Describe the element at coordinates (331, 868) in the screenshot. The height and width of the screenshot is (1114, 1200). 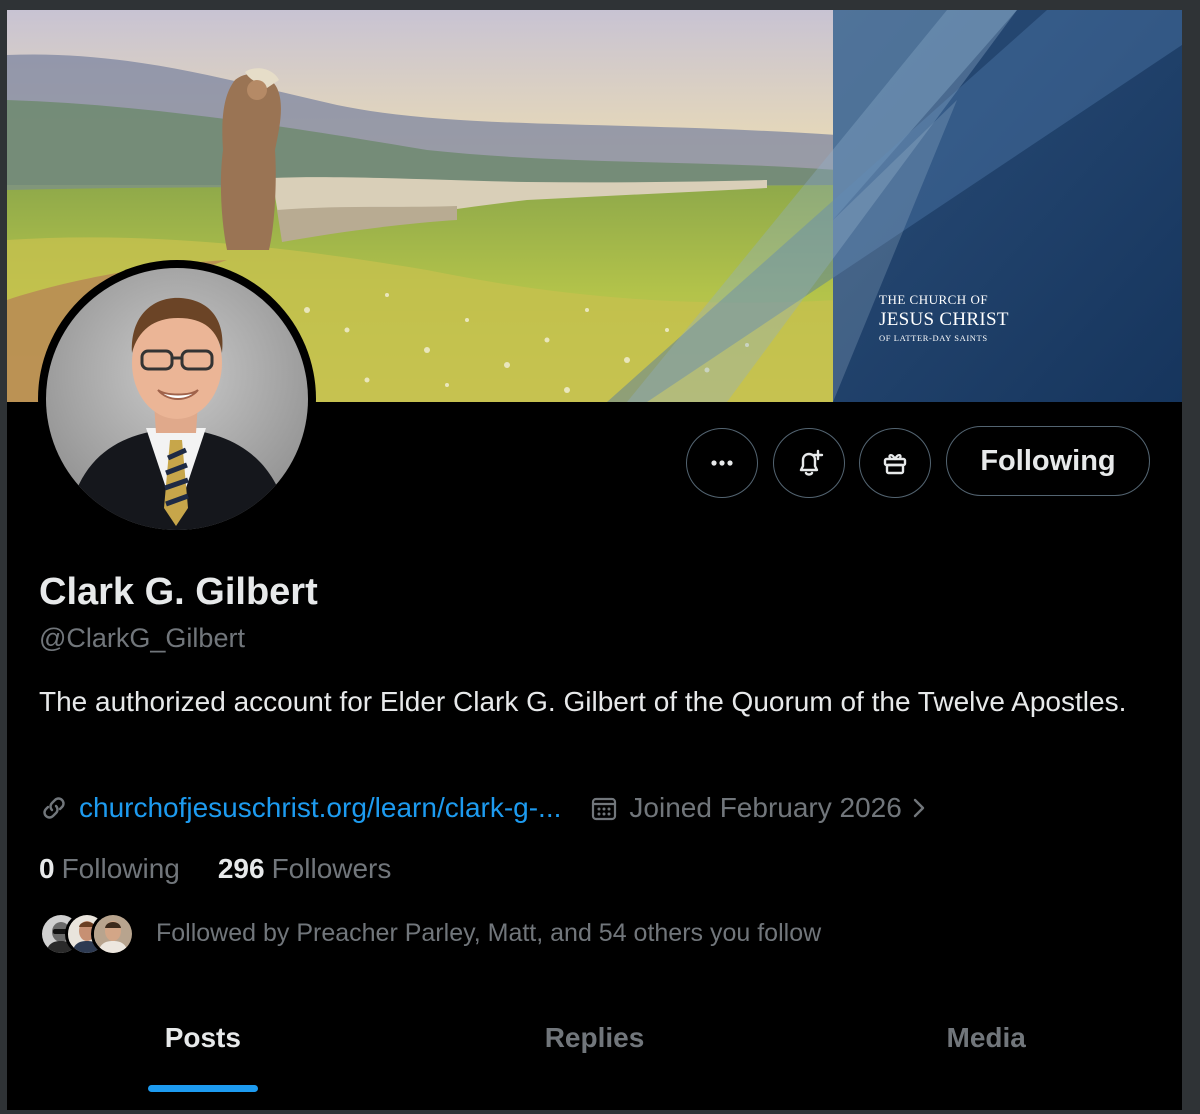
I see `followers-label: Followers` at that location.